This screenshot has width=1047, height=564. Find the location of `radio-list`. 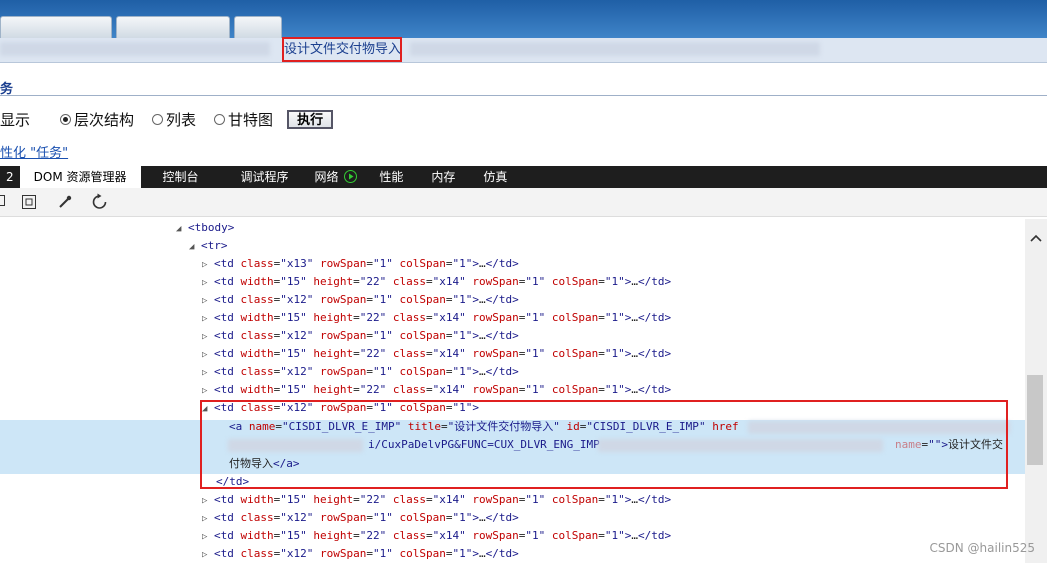

radio-list is located at coordinates (158, 119).